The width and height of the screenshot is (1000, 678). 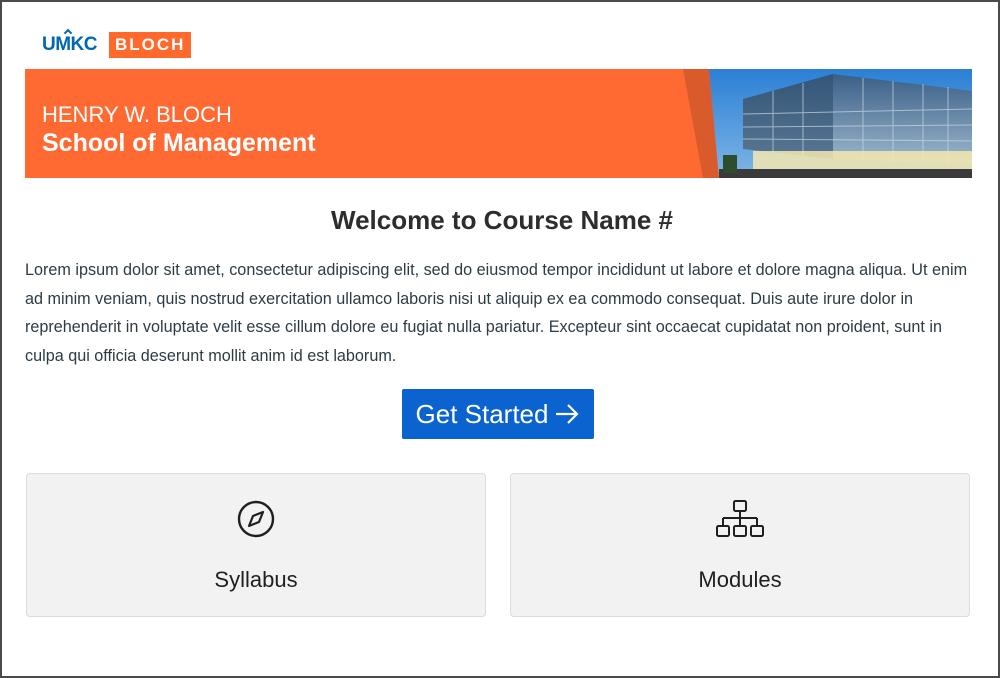 What do you see at coordinates (150, 45) in the screenshot?
I see `bloch-logo: BLOCH` at bounding box center [150, 45].